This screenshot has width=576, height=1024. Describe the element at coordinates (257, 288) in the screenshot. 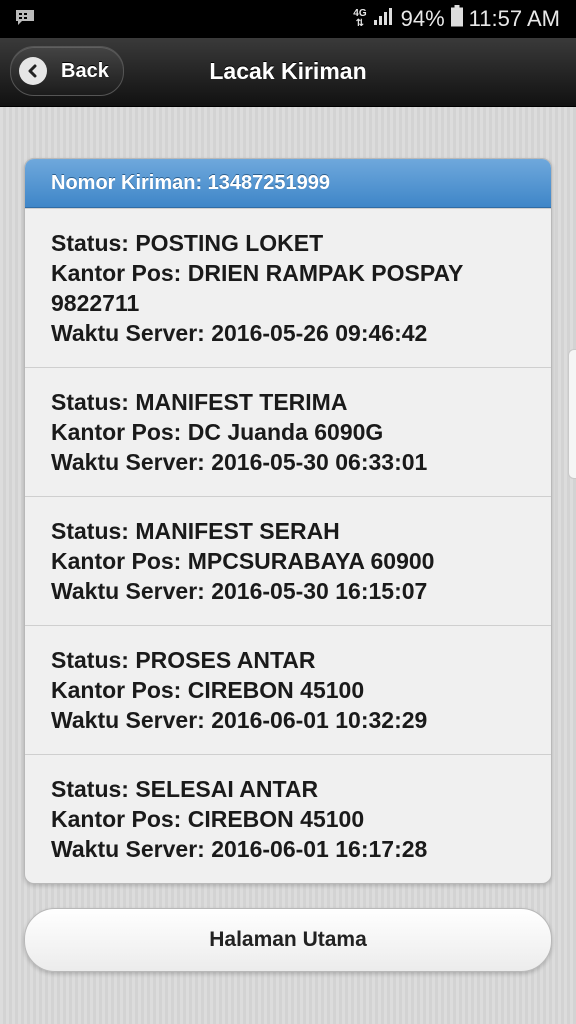

I see `tracking-office: Kantor Pos: DRIEN RAMPAK POSPAY 9822711` at that location.